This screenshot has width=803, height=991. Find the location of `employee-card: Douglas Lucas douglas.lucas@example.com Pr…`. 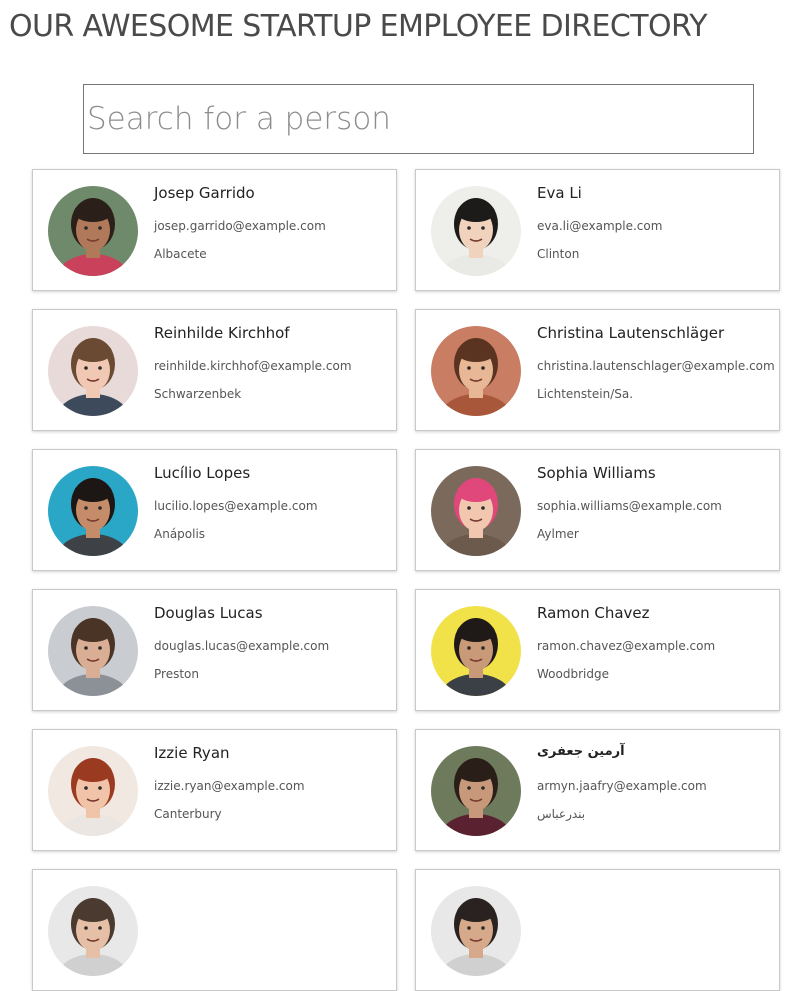

employee-card: Douglas Lucas douglas.lucas@example.com Pr… is located at coordinates (214, 650).